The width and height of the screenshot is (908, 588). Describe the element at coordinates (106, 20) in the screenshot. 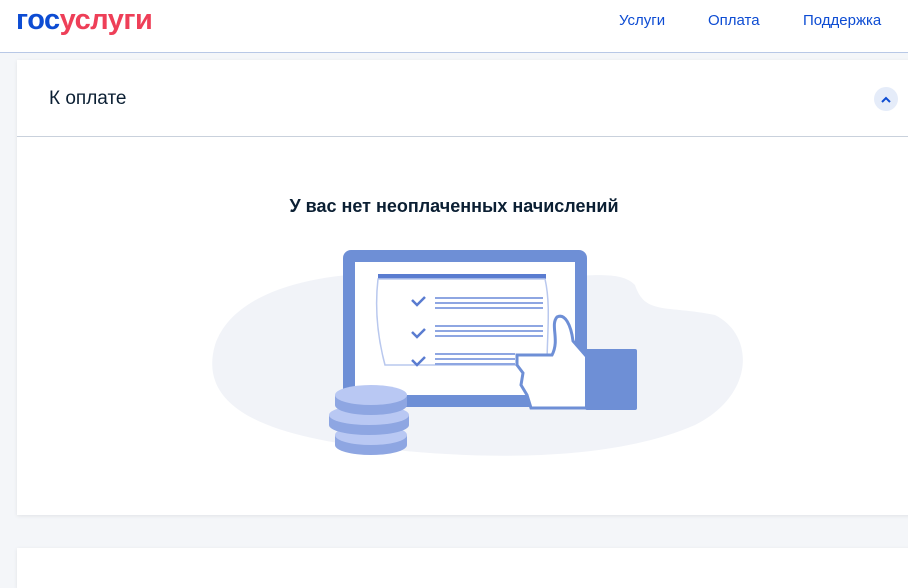

I see `logo-text-uslugi: услуги` at that location.